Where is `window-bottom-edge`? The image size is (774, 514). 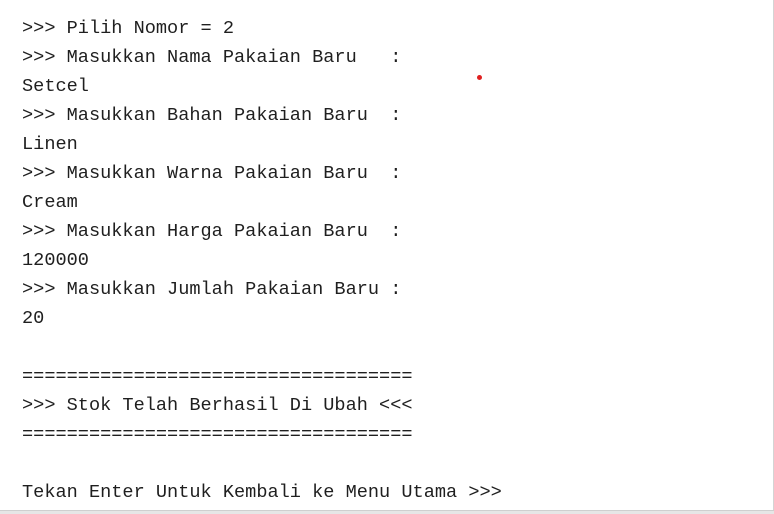 window-bottom-edge is located at coordinates (387, 512).